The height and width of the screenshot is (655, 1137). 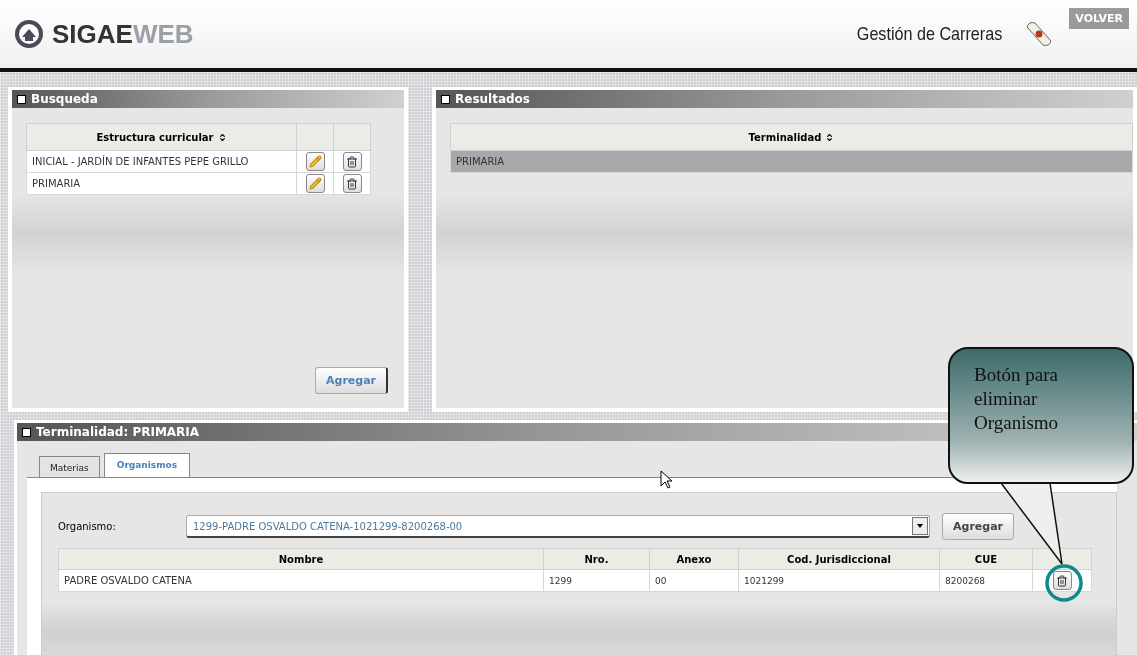 What do you see at coordinates (930, 34) in the screenshot?
I see `section-title: Gestión de Carreras` at bounding box center [930, 34].